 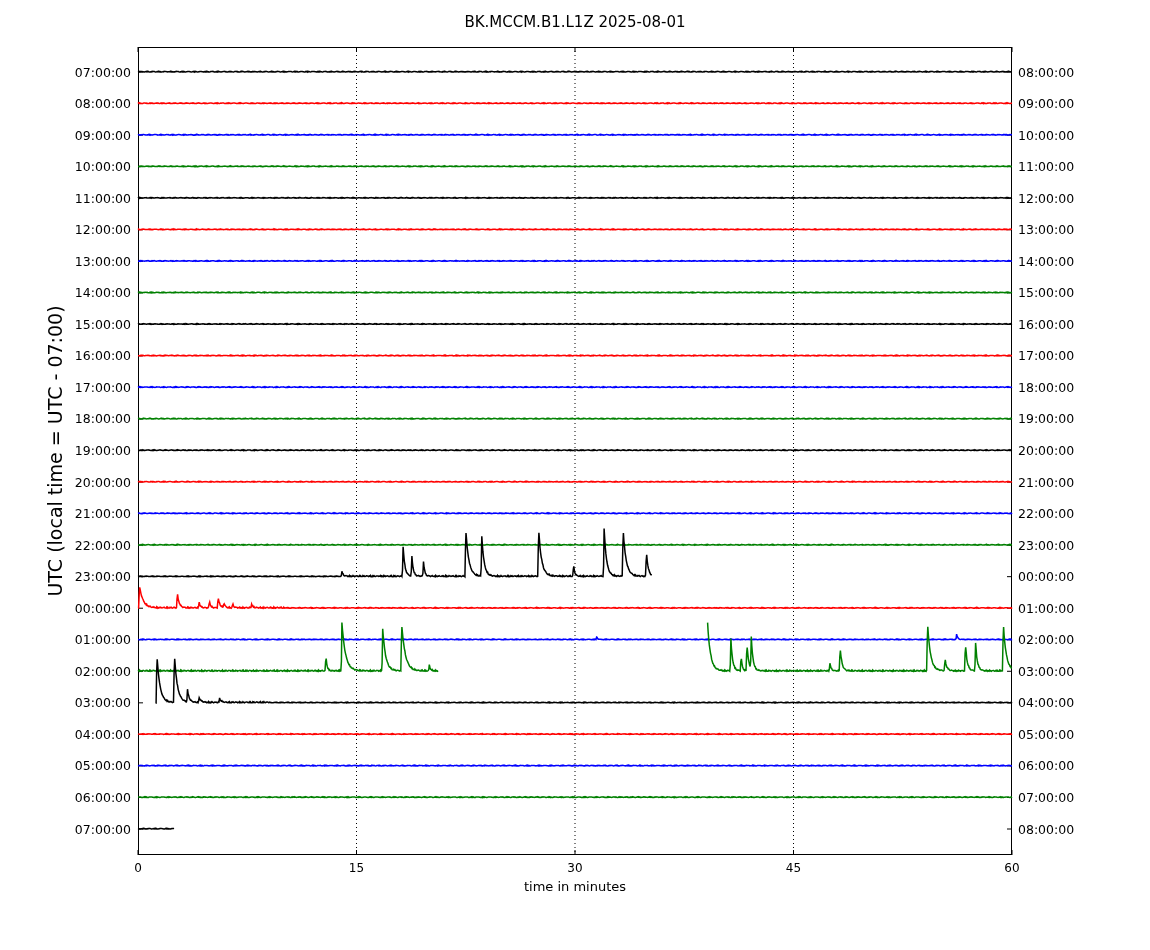 What do you see at coordinates (1012, 868) in the screenshot?
I see `tick-label: 60` at bounding box center [1012, 868].